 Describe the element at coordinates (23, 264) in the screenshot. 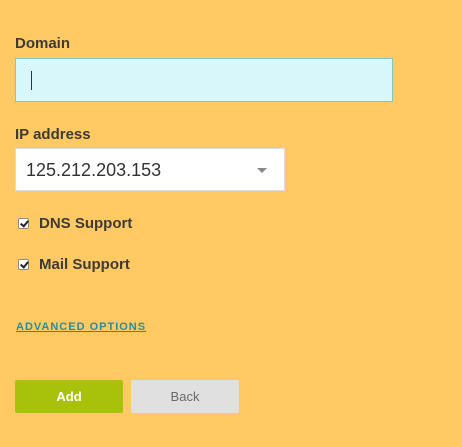

I see `mail-support-checkbox` at that location.